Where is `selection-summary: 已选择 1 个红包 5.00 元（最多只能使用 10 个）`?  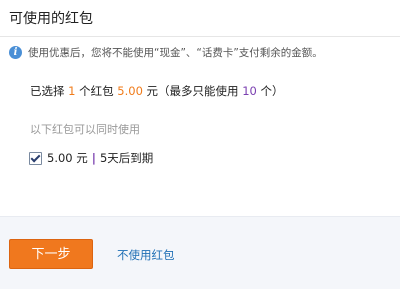 selection-summary: 已选择 1 个红包 5.00 元（最多只能使用 10 个） is located at coordinates (157, 91).